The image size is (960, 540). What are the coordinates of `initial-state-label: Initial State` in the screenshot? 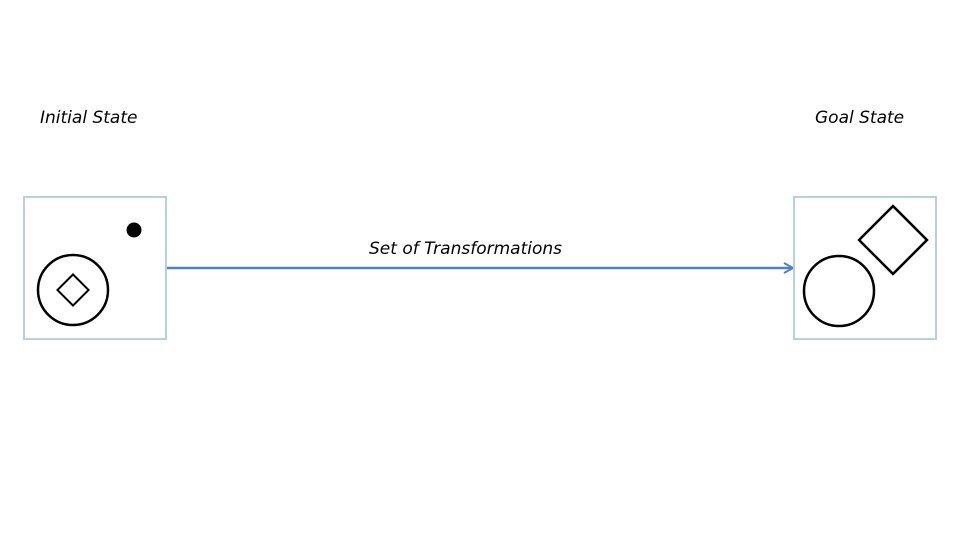 It's located at (89, 118).